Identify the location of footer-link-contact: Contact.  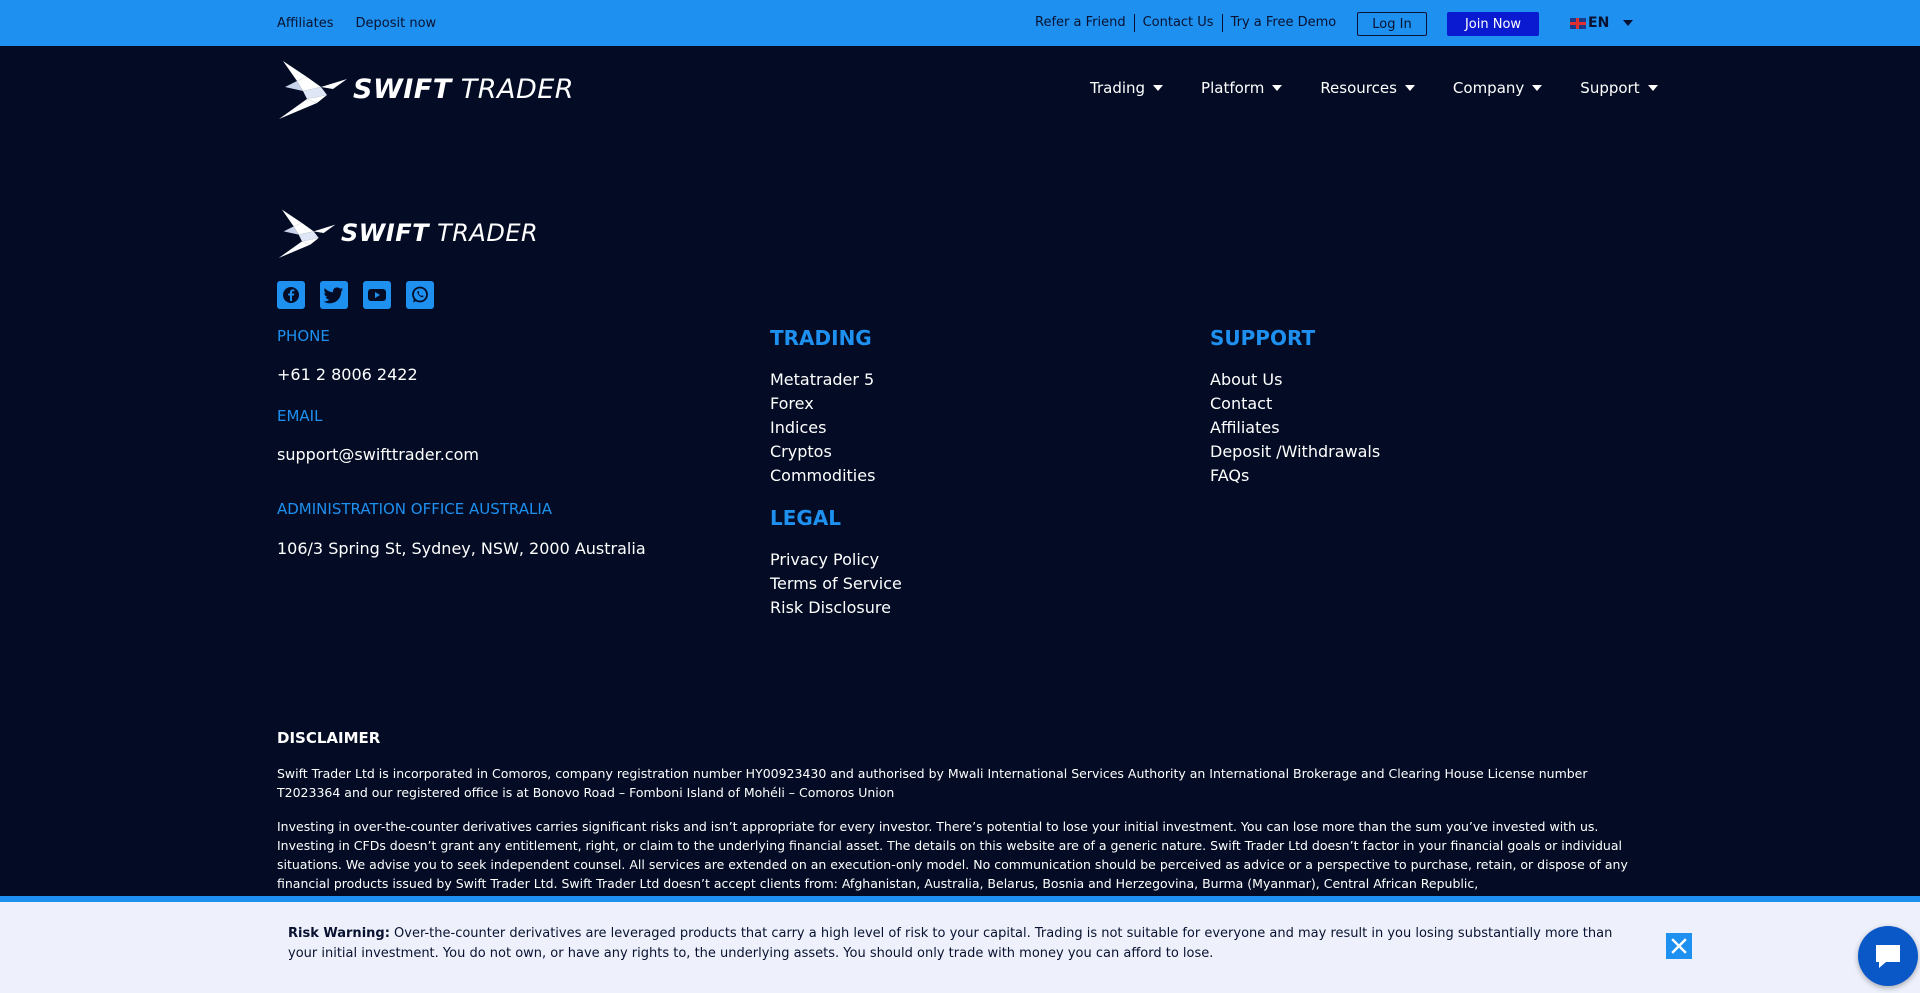
(1295, 404).